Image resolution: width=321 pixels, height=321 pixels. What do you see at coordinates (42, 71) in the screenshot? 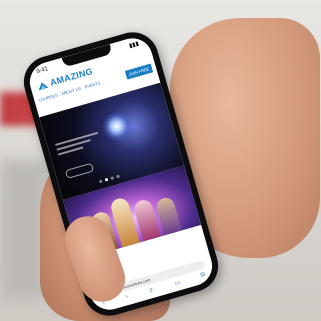
I see `status-time: 9:41` at bounding box center [42, 71].